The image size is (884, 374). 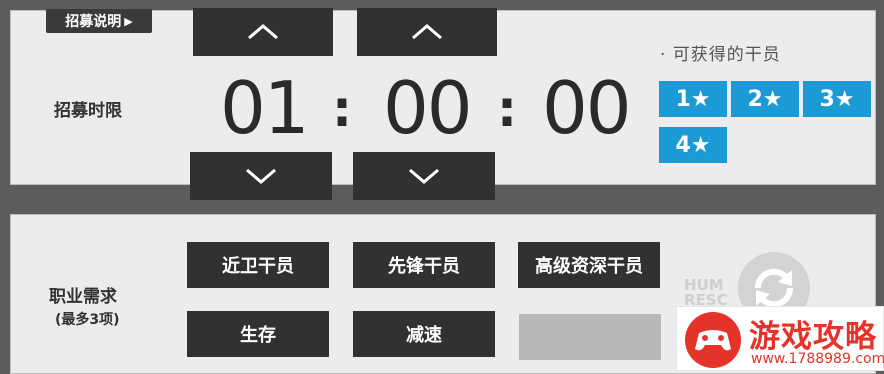 I want to click on star-chip-4: 4★, so click(x=693, y=145).